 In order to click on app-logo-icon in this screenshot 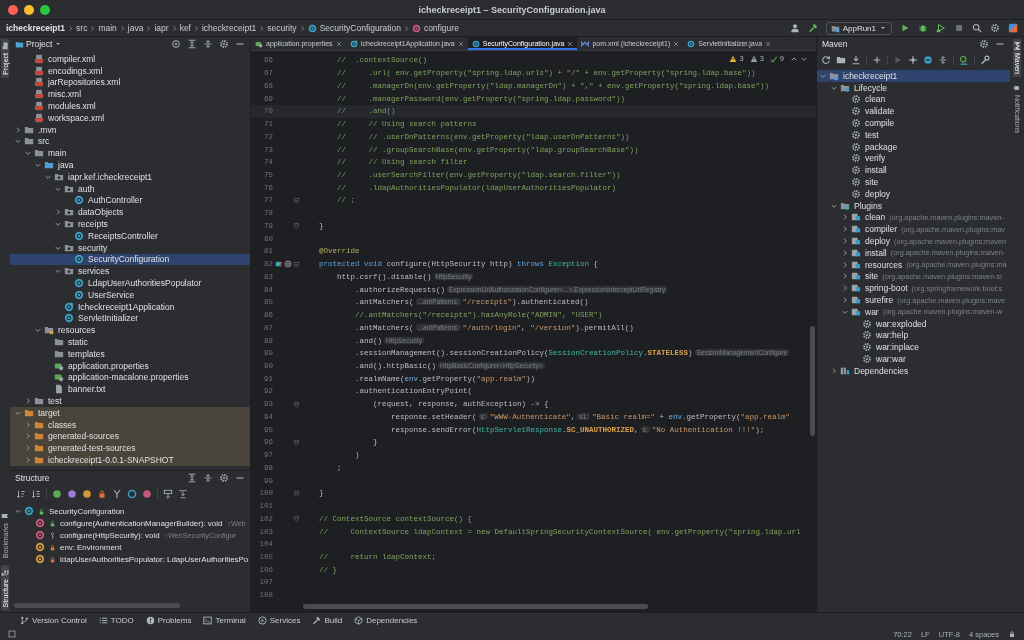, I will do `click(1013, 28)`.